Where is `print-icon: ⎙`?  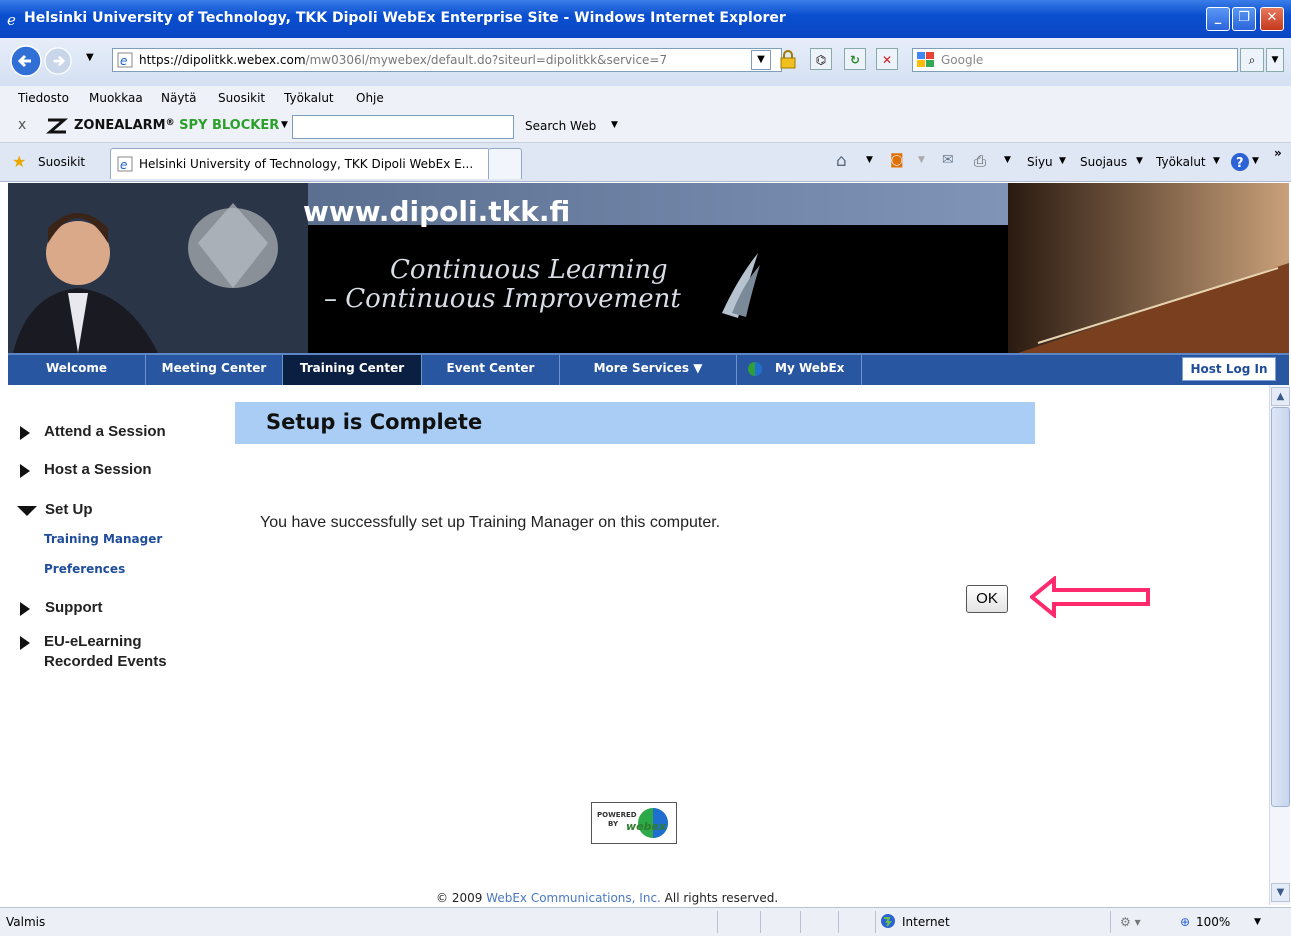 print-icon: ⎙ is located at coordinates (980, 161).